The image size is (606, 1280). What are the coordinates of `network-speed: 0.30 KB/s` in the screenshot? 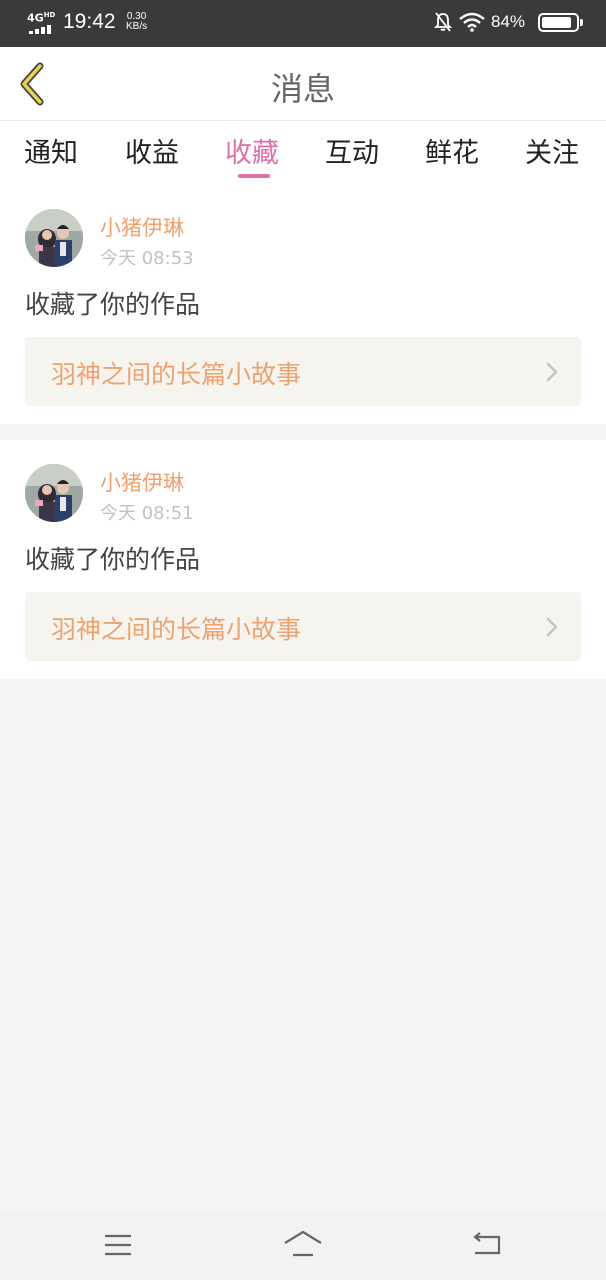 It's located at (137, 21).